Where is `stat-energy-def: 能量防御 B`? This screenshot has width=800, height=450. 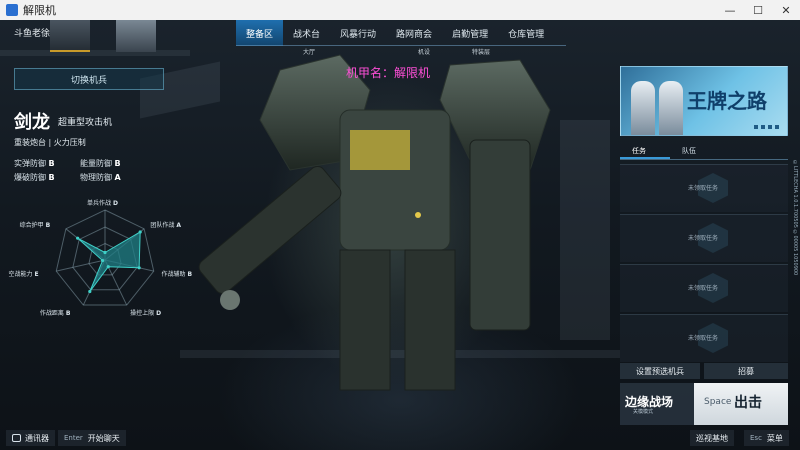 stat-energy-def: 能量防御 B is located at coordinates (100, 163).